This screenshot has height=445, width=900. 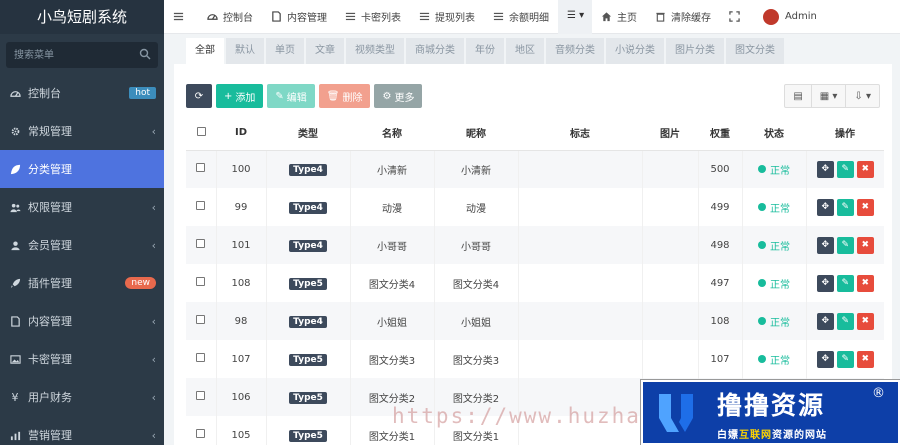 I want to click on delete-button: 🗑 删除, so click(x=344, y=96).